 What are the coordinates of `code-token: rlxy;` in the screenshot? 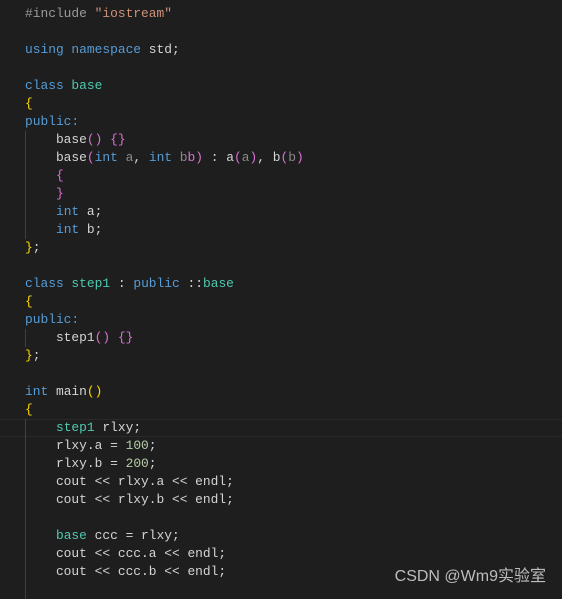 It's located at (118, 427).